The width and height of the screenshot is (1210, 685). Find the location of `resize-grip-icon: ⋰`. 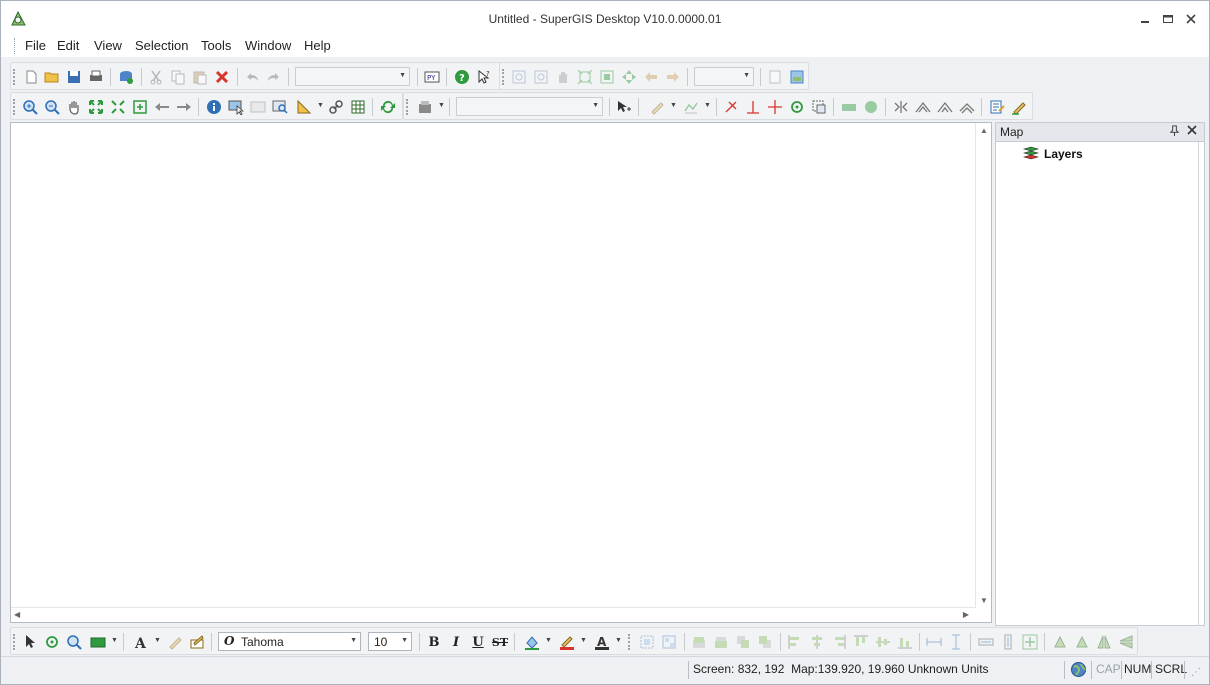

resize-grip-icon: ⋰ is located at coordinates (1196, 672).